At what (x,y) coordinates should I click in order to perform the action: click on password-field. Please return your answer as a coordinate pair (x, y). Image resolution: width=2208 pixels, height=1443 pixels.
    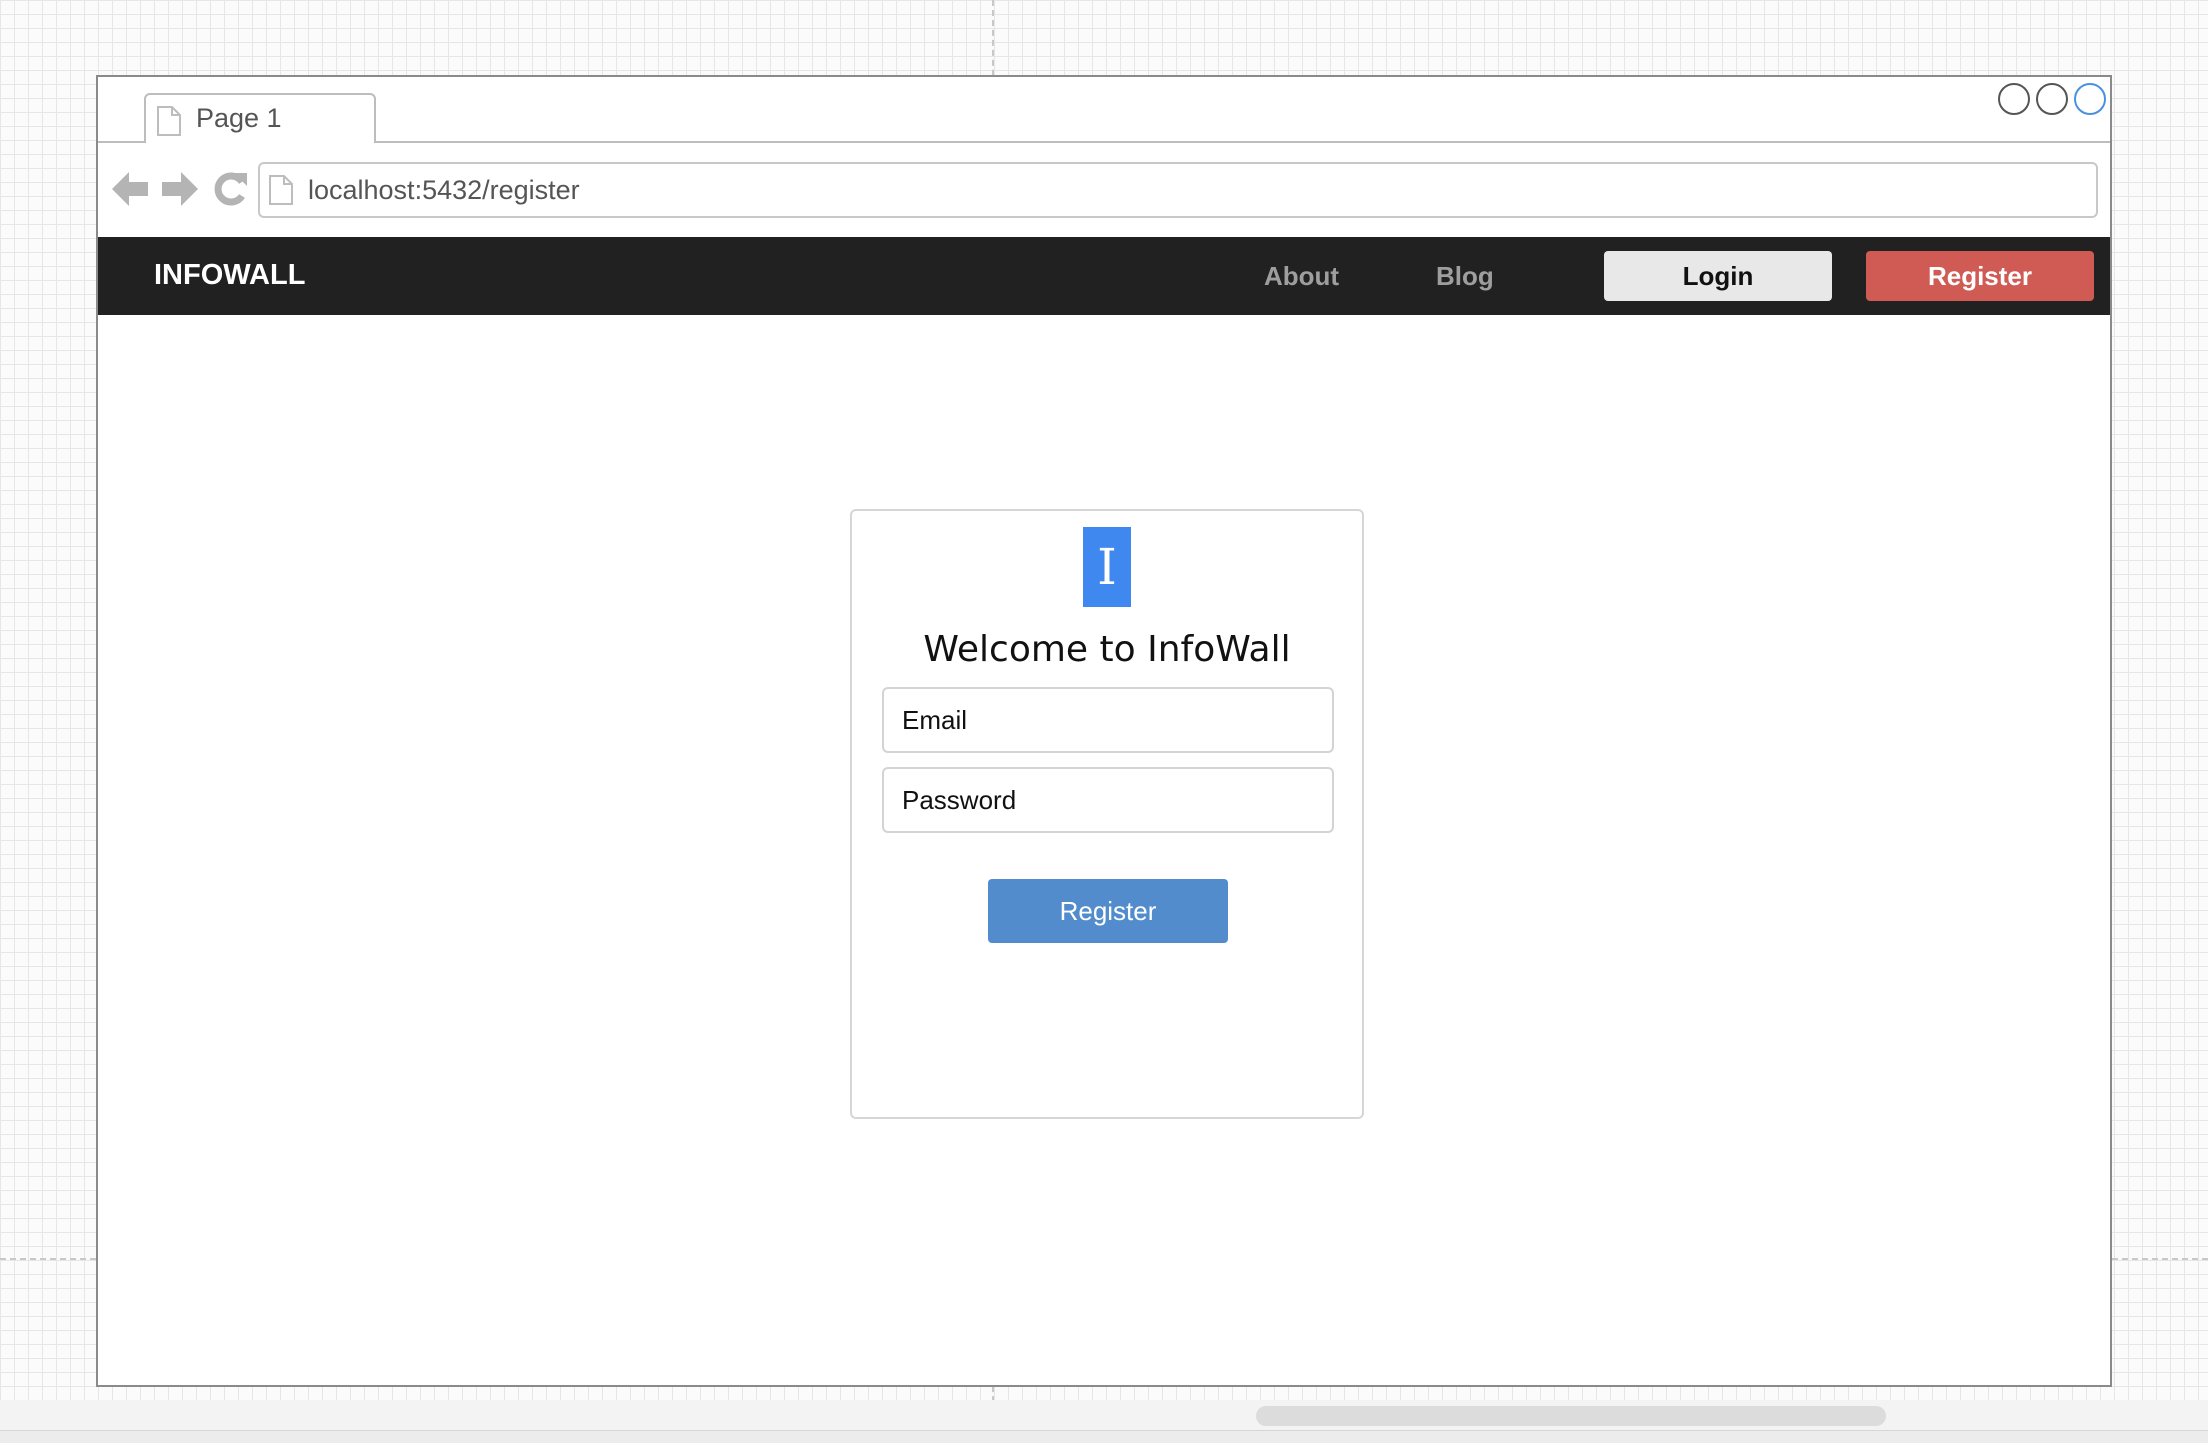
    Looking at the image, I should click on (1108, 800).